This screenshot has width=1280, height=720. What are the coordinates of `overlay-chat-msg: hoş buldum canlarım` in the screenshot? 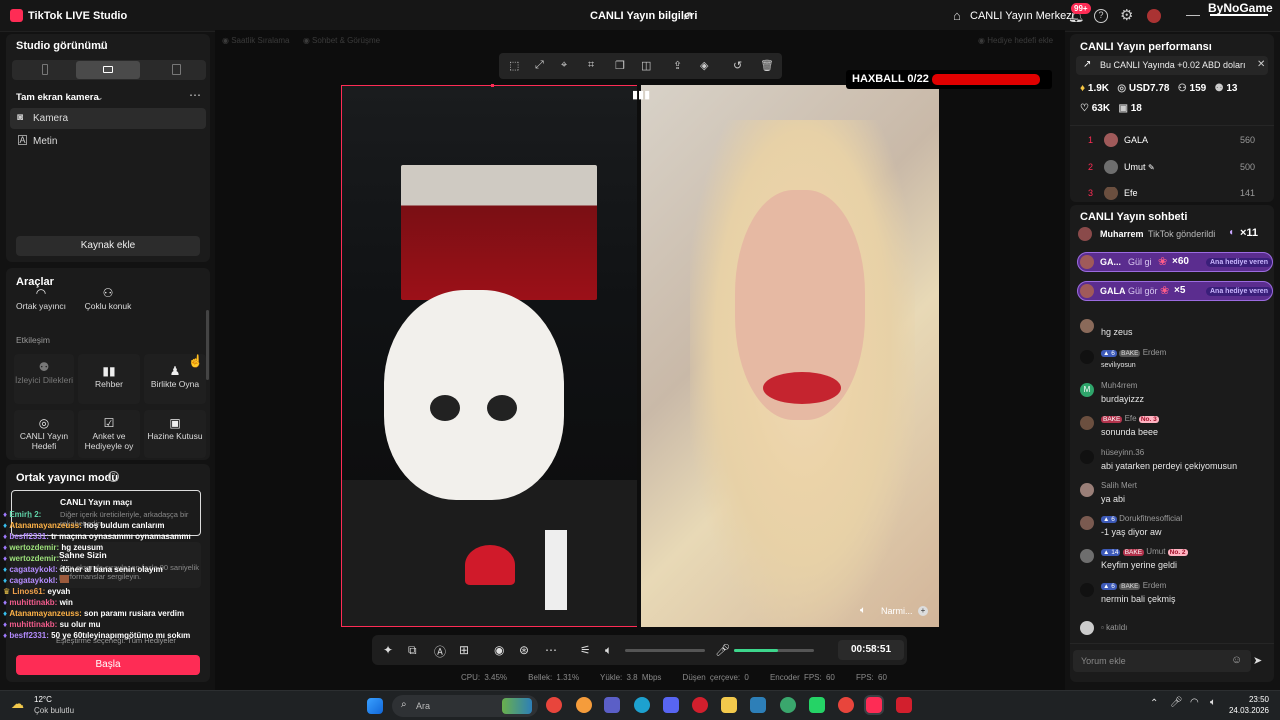 It's located at (124, 525).